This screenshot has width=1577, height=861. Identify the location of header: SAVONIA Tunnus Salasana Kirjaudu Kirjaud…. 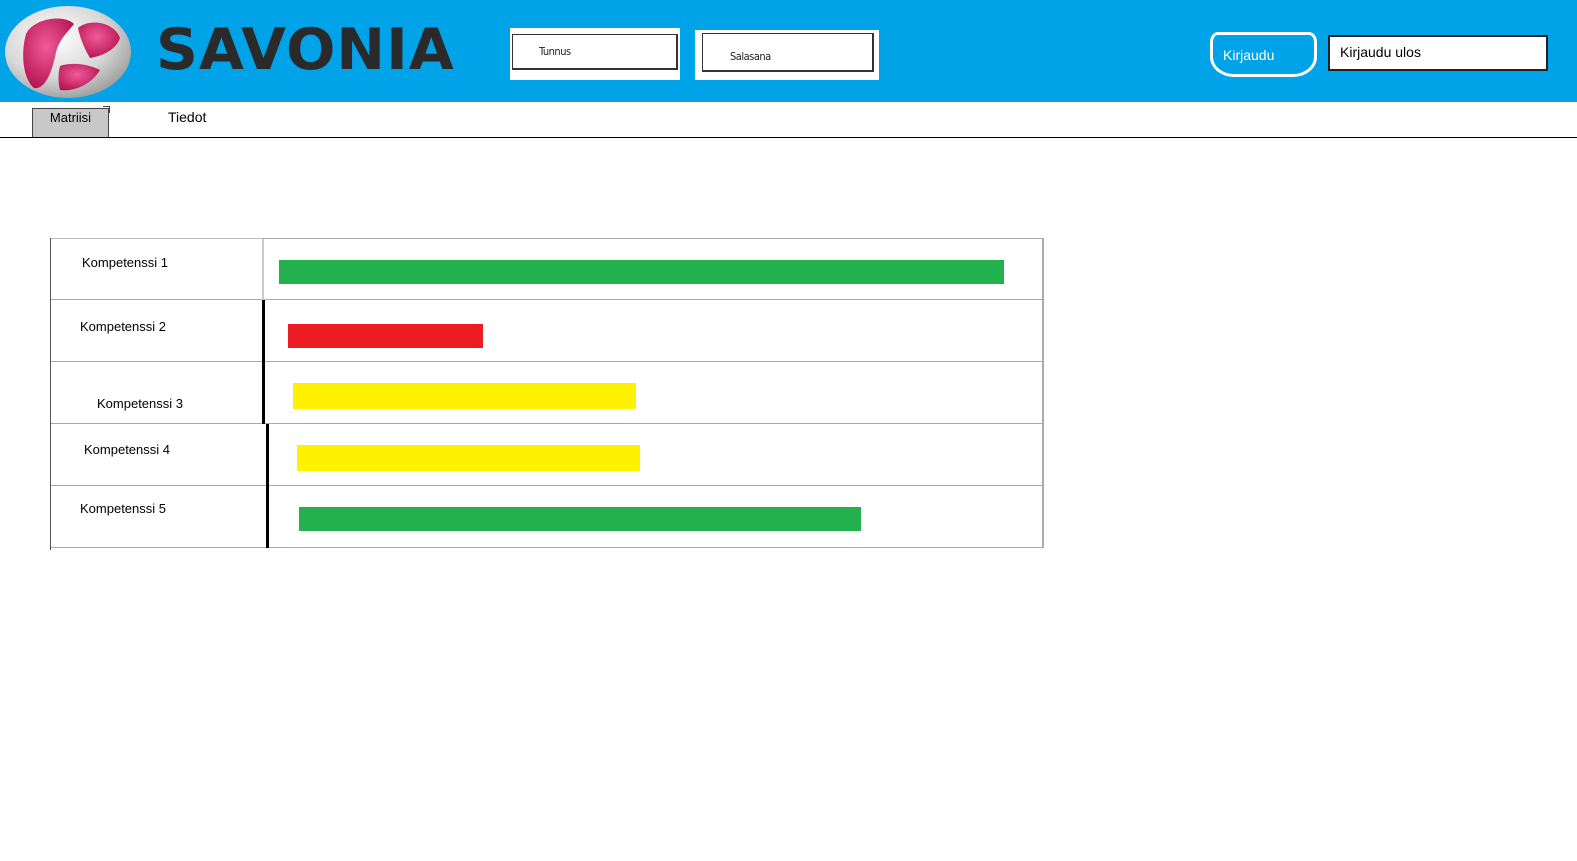
(788, 51).